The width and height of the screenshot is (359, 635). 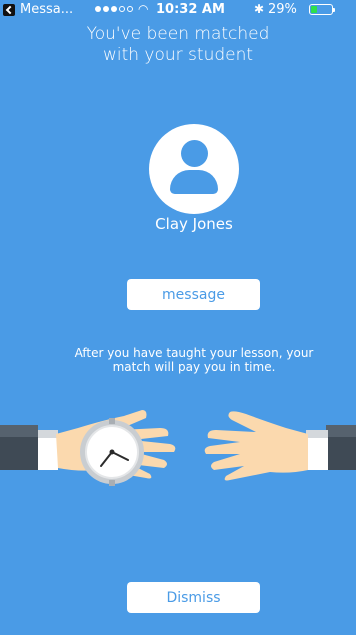 What do you see at coordinates (282, 9) in the screenshot?
I see `battery-percentage: 29%` at bounding box center [282, 9].